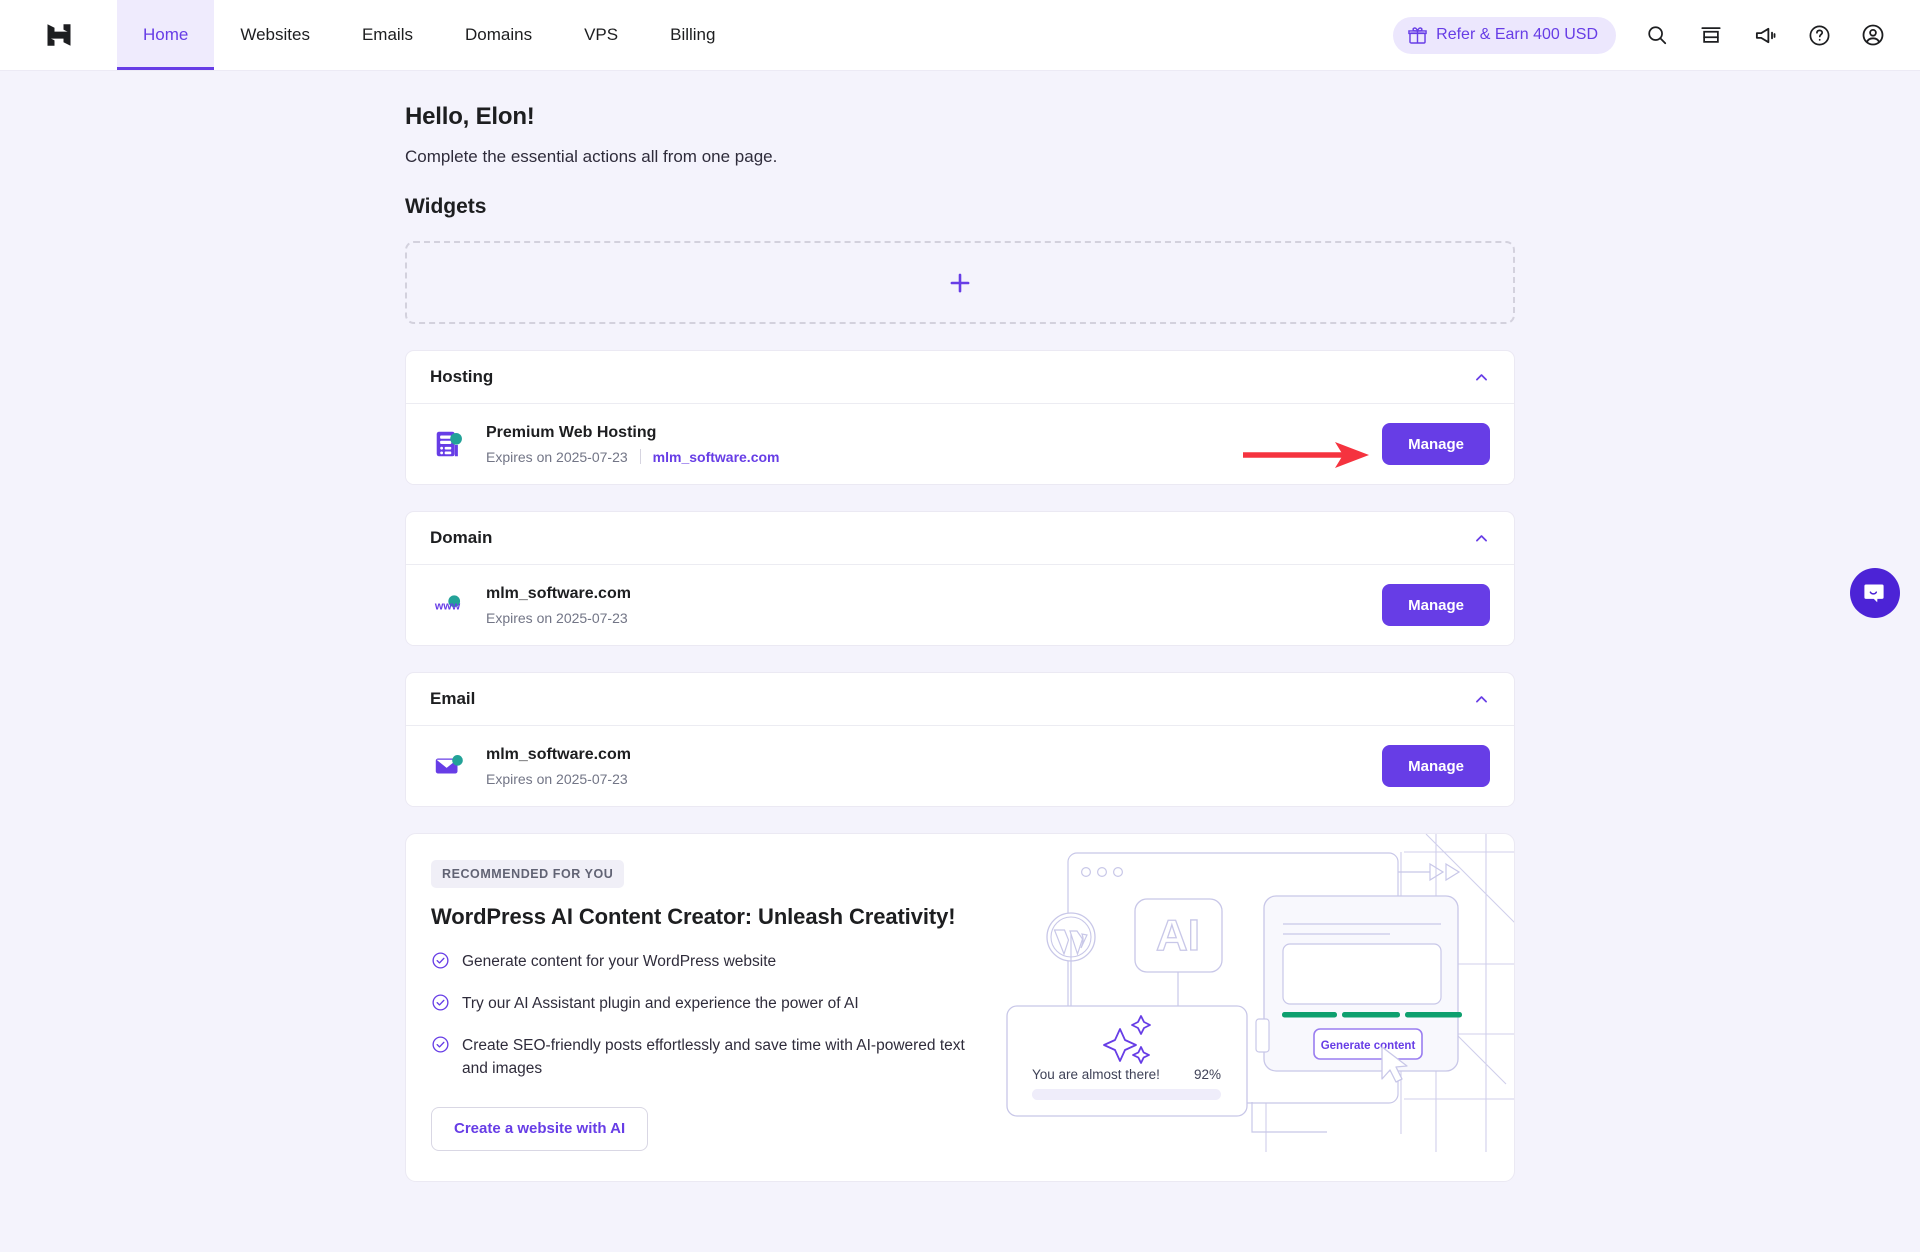 Image resolution: width=1920 pixels, height=1252 pixels. What do you see at coordinates (716, 457) in the screenshot?
I see `plan-domain-link: mlm_software.com` at bounding box center [716, 457].